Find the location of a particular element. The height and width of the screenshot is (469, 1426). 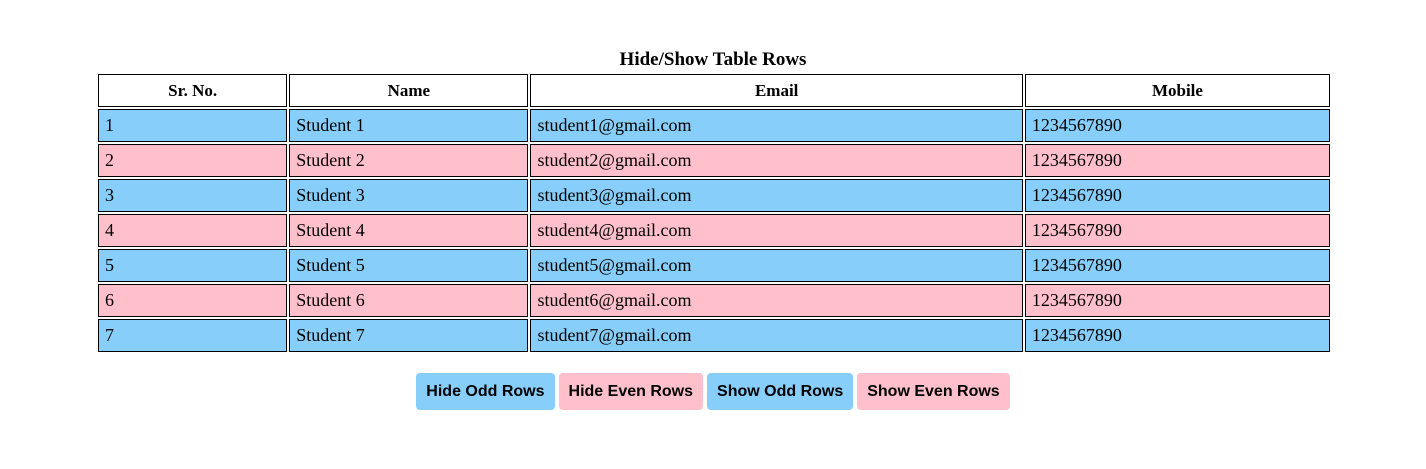

show-even-rows-button: Show Even Rows is located at coordinates (933, 391).